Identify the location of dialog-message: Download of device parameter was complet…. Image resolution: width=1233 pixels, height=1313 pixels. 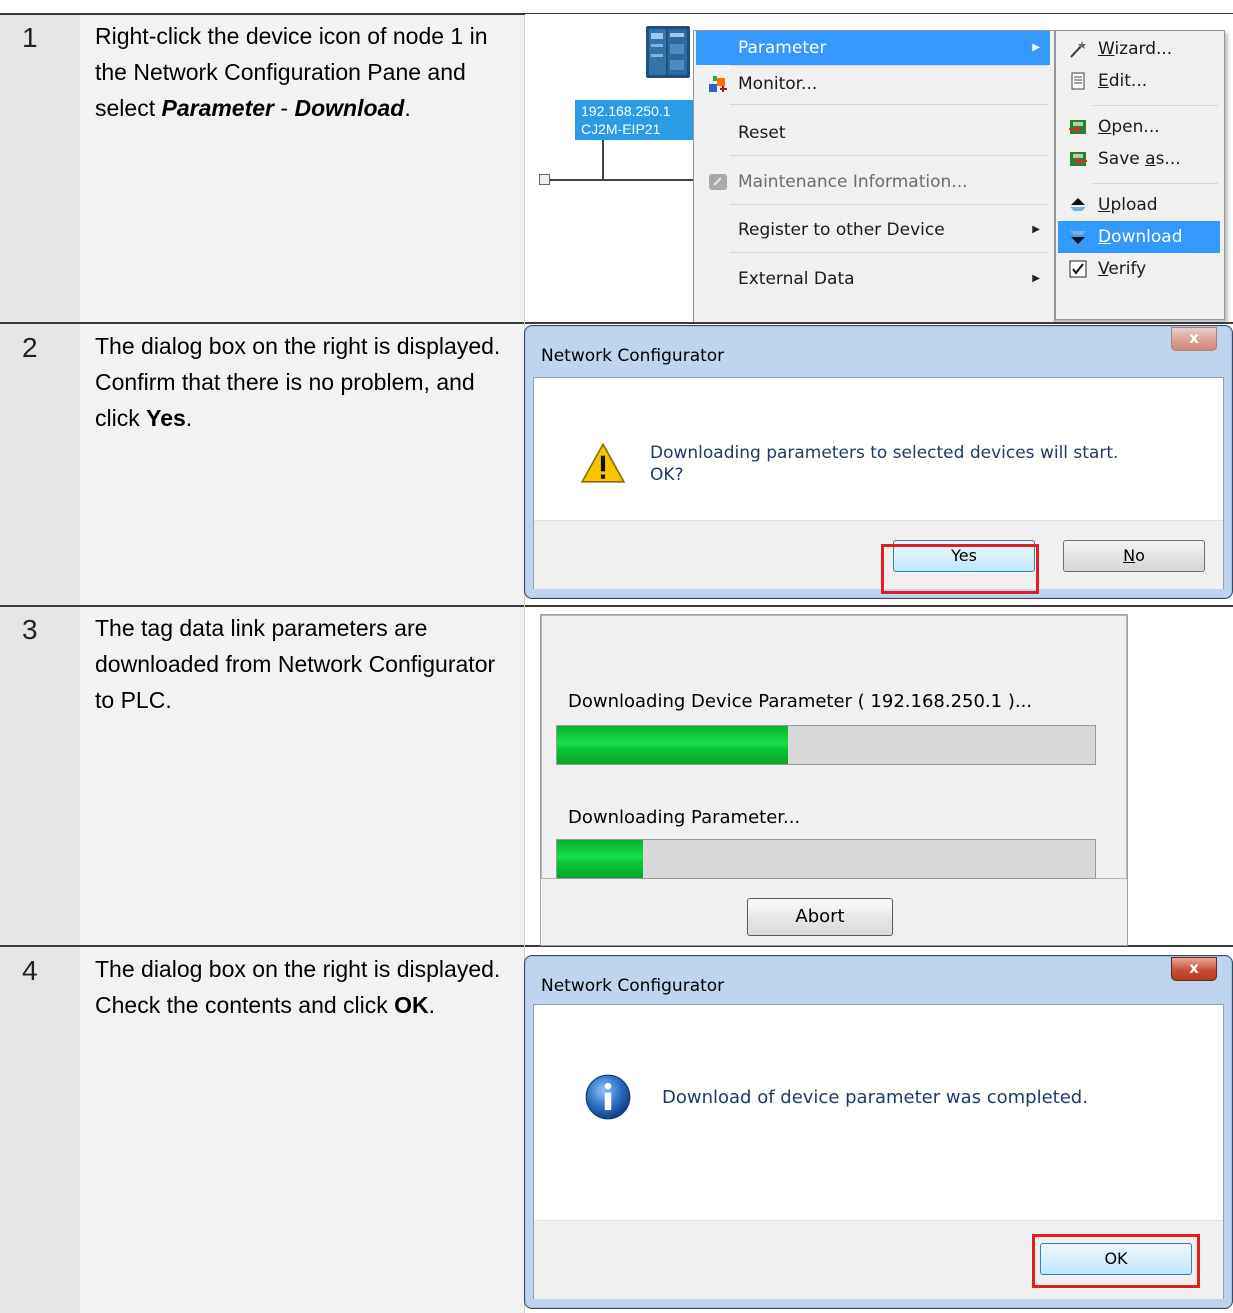
(875, 1097).